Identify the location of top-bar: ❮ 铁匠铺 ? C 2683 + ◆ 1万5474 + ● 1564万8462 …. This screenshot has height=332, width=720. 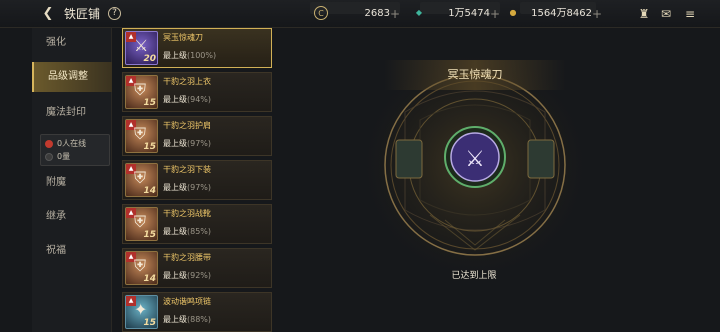
(360, 14).